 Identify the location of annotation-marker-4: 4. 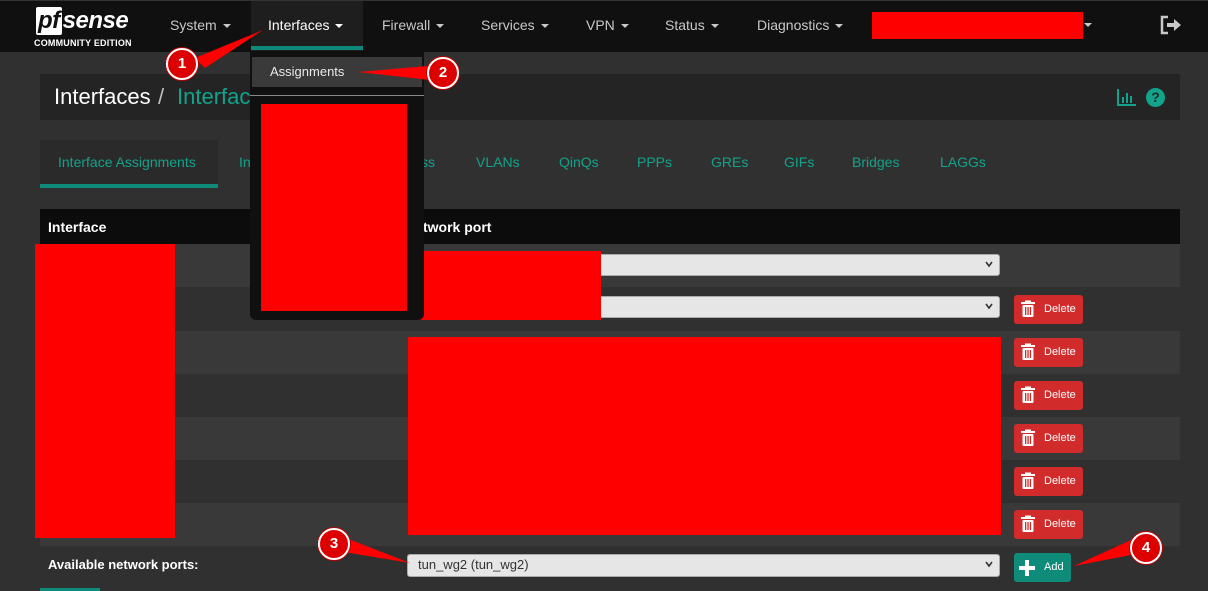
(1146, 548).